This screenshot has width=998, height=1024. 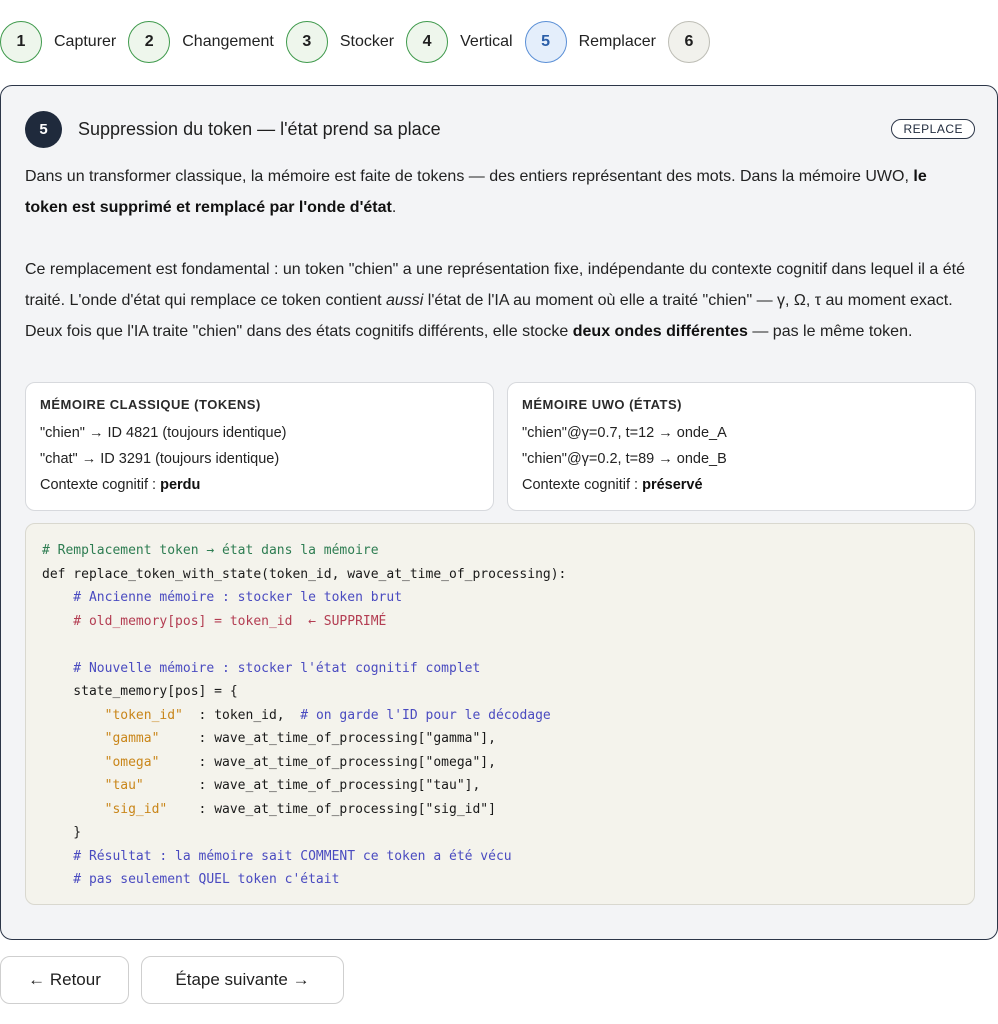 What do you see at coordinates (405, 300) in the screenshot?
I see `italic-text: aussi` at bounding box center [405, 300].